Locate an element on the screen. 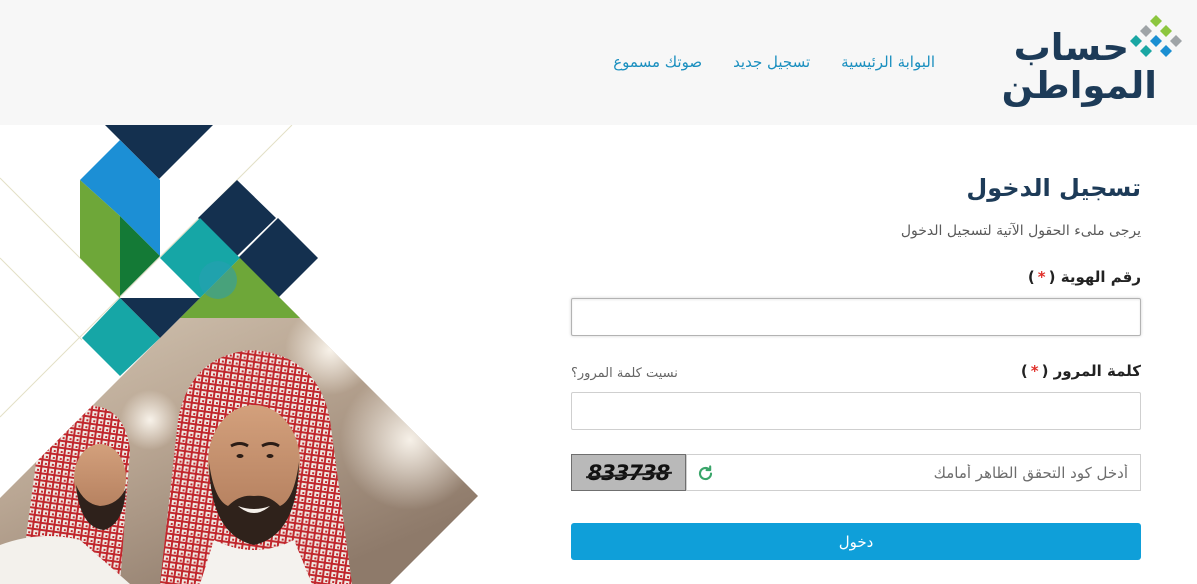  id-label-text: رقم الهوية is located at coordinates (1100, 277).